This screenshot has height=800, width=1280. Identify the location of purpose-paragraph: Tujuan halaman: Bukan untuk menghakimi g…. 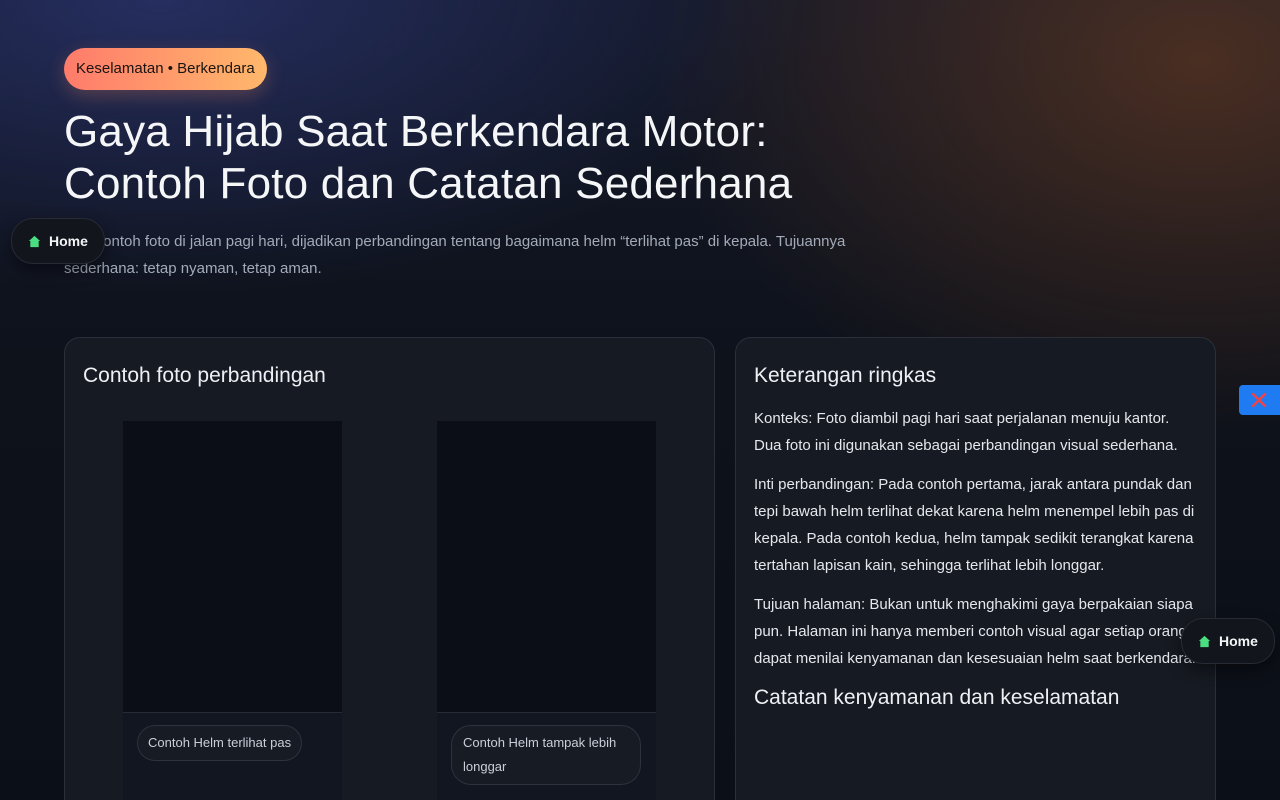
(975, 631).